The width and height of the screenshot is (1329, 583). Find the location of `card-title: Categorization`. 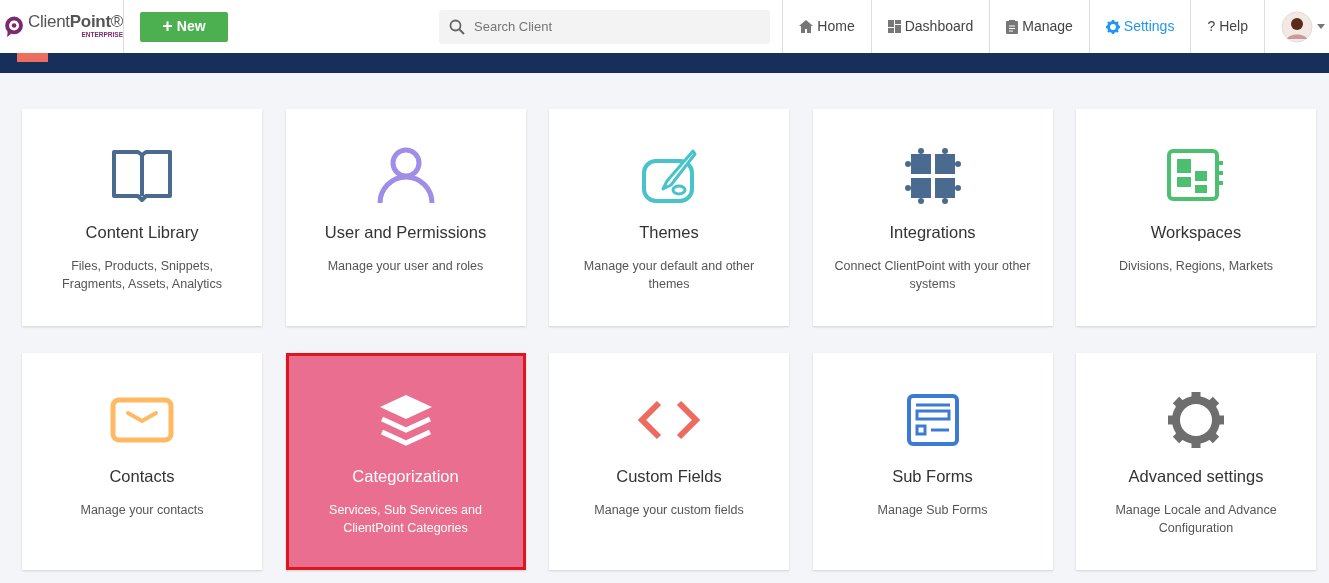

card-title: Categorization is located at coordinates (405, 476).